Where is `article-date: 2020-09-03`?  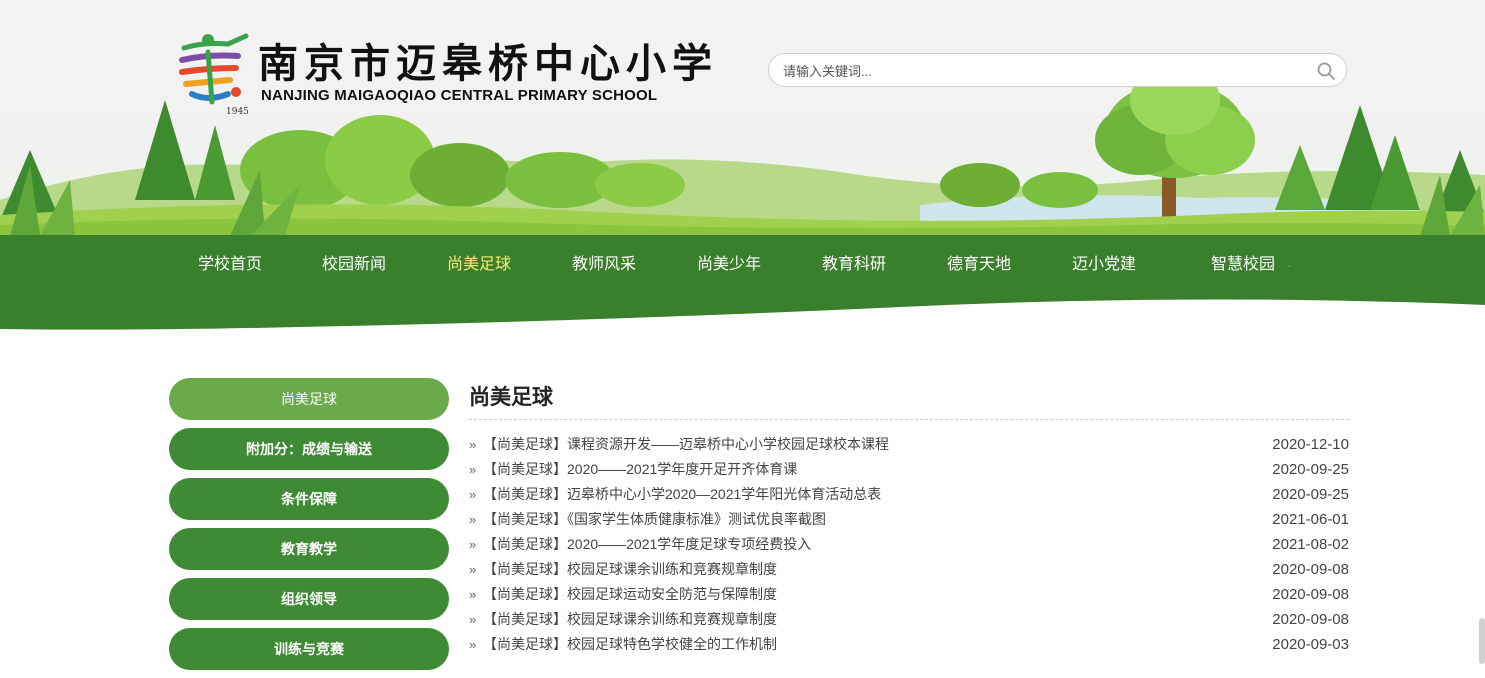
article-date: 2020-09-03 is located at coordinates (1310, 644).